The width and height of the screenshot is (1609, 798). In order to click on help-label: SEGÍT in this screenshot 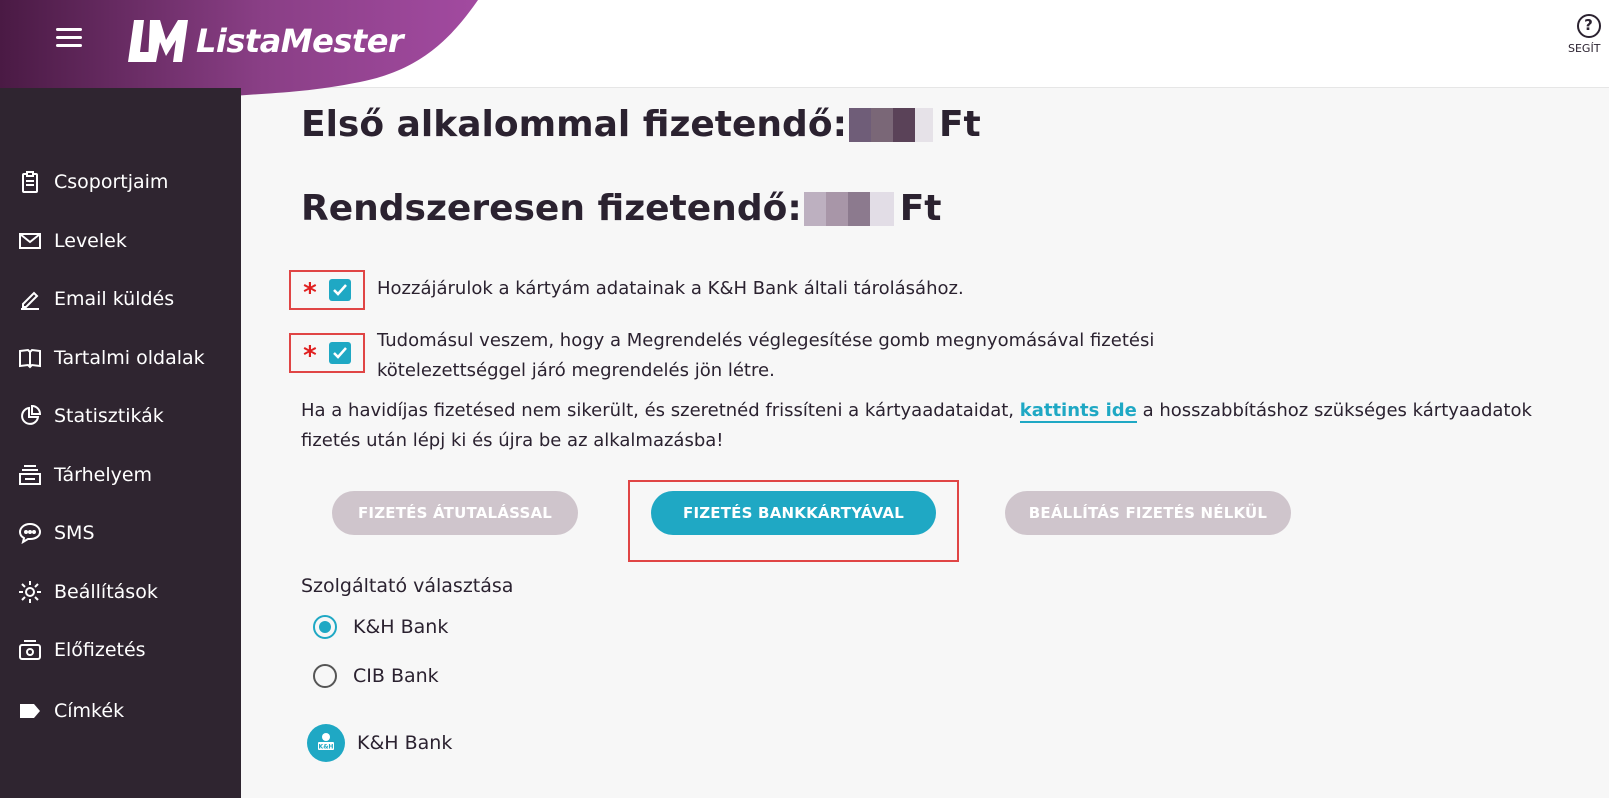, I will do `click(1584, 48)`.